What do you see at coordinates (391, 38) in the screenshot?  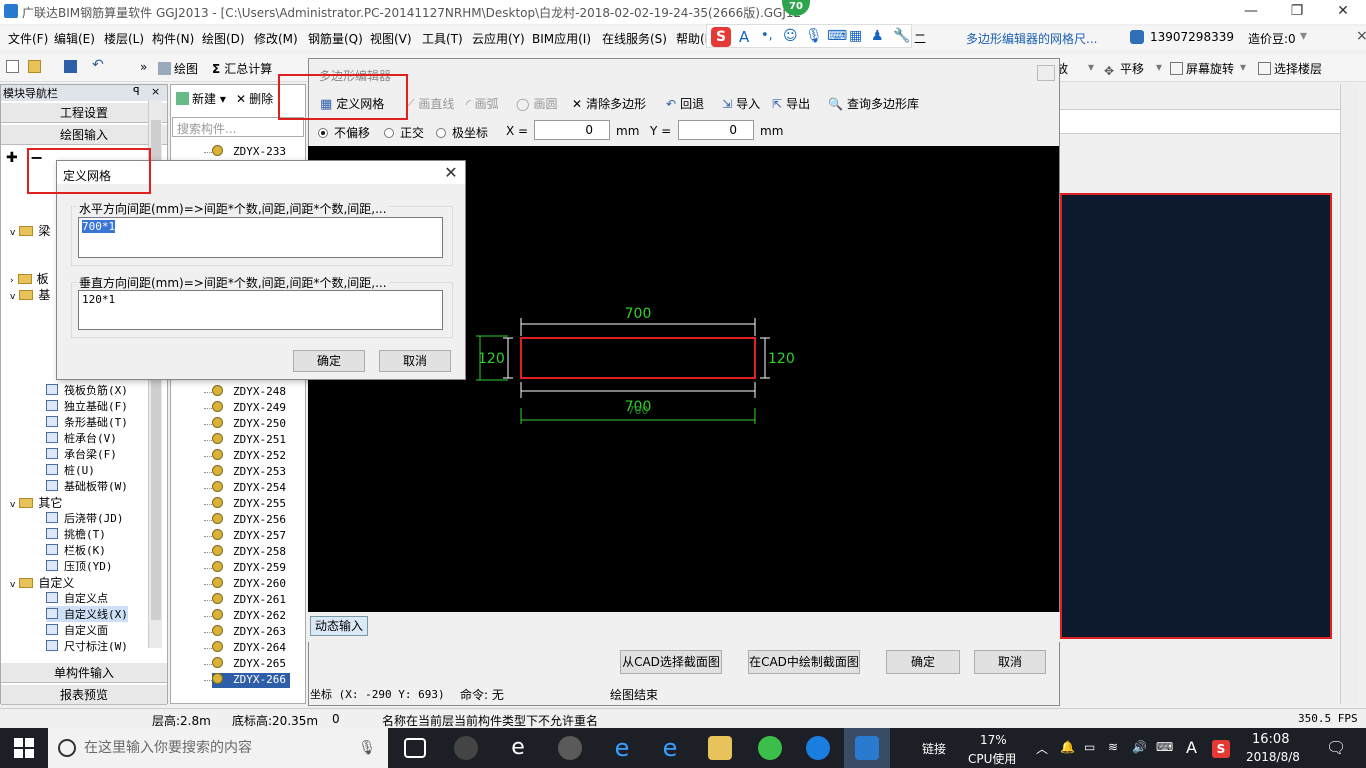 I see `menu-view: 视图(V)` at bounding box center [391, 38].